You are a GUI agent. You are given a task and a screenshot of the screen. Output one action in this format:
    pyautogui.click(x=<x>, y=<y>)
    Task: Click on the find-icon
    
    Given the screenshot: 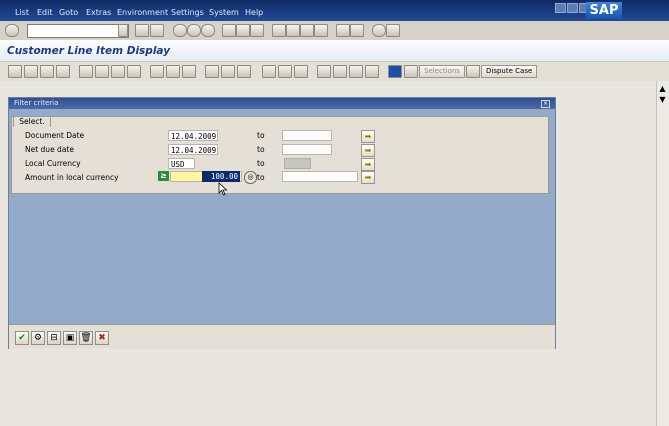 What is the action you would take?
    pyautogui.click(x=243, y=30)
    